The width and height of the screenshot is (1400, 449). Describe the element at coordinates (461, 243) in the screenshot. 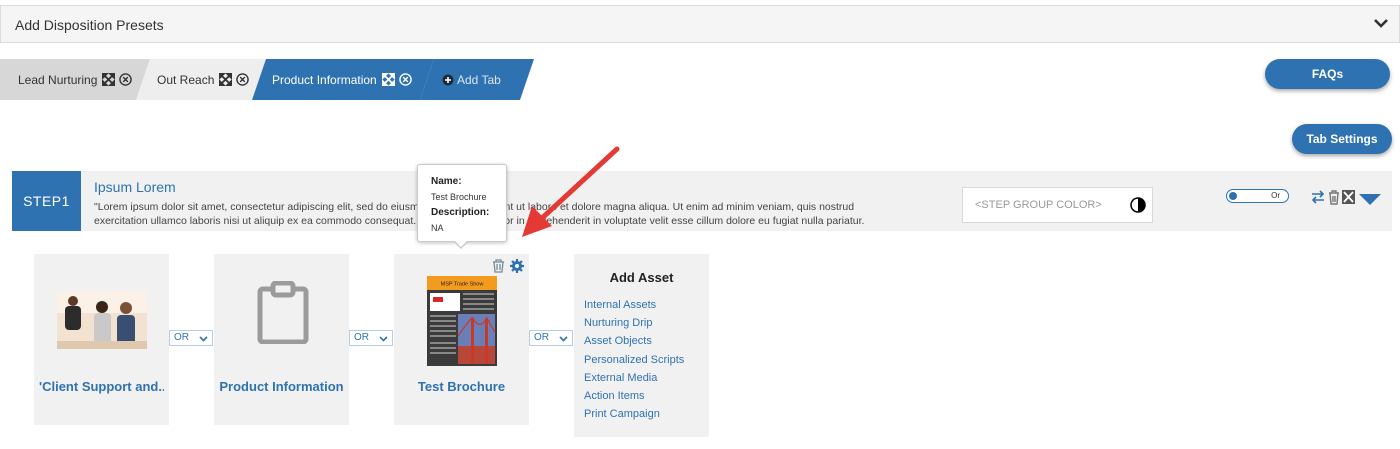

I see `tooltip-arrow-inner` at that location.